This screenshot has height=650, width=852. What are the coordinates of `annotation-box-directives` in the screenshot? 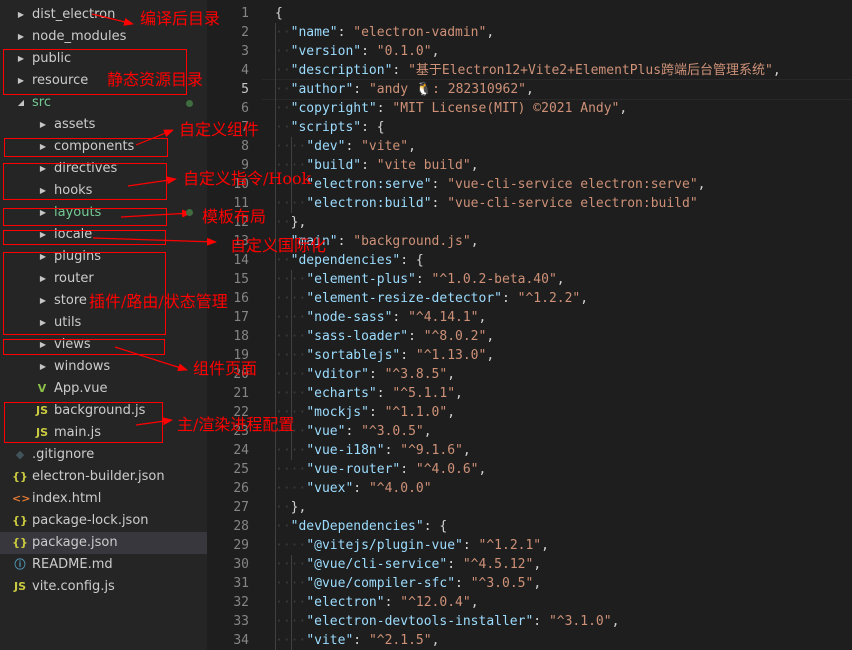 It's located at (85, 181).